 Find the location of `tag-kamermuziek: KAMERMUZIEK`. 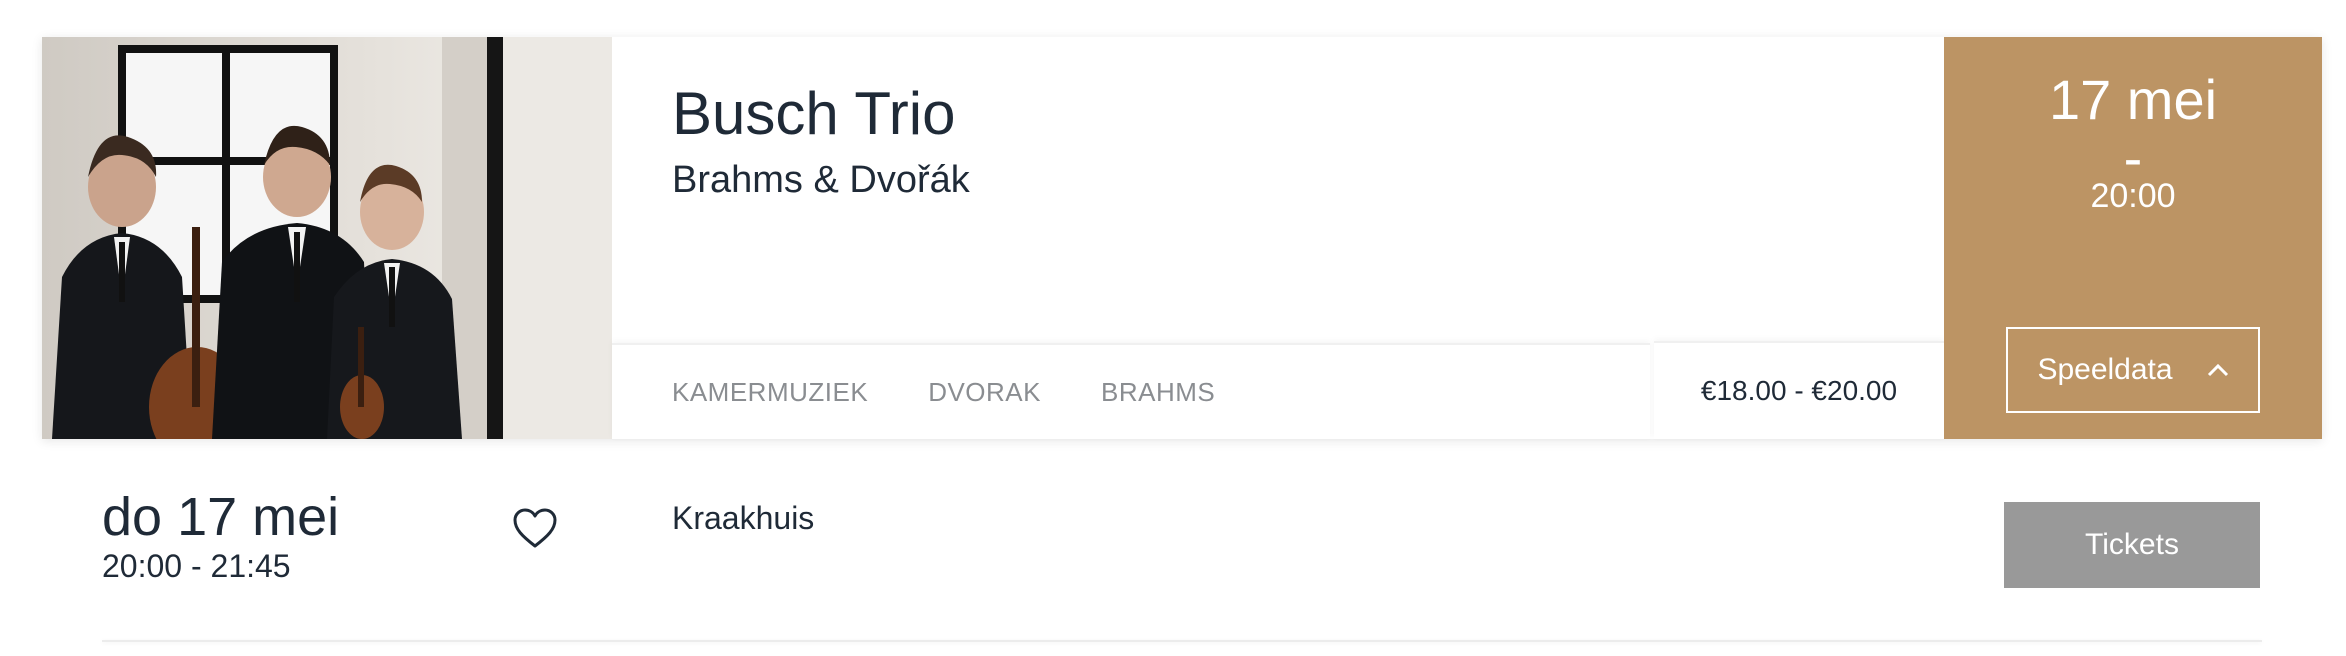

tag-kamermuziek: KAMERMUZIEK is located at coordinates (770, 392).